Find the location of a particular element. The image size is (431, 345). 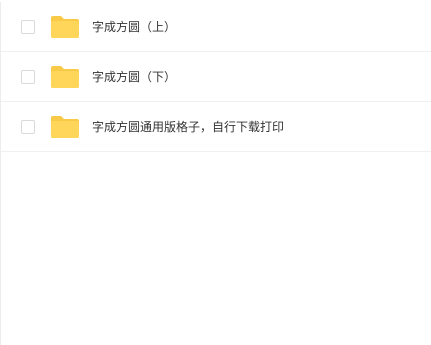

list-item: 字成方圆（上） is located at coordinates (216, 27).